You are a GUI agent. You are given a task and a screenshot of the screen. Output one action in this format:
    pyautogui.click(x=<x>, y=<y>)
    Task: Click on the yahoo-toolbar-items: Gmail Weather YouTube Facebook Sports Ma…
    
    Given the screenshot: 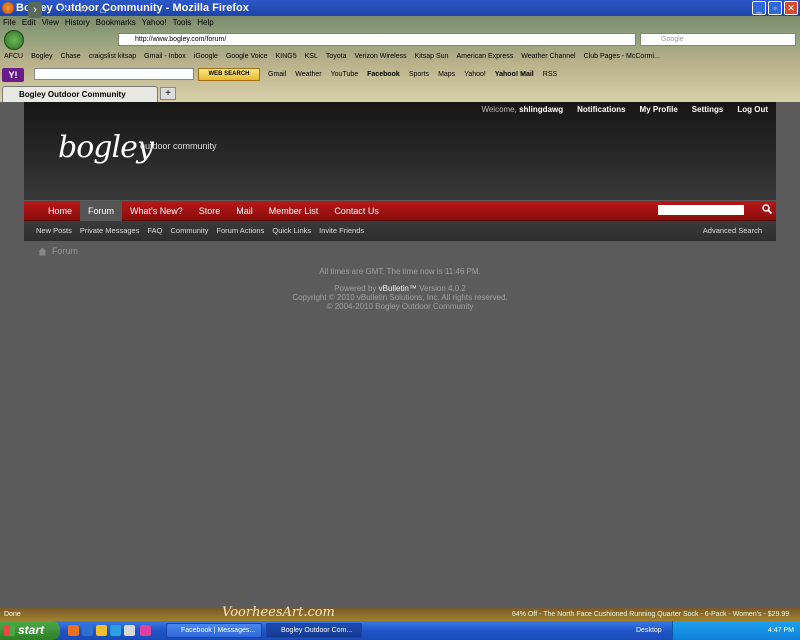 What is the action you would take?
    pyautogui.click(x=412, y=74)
    